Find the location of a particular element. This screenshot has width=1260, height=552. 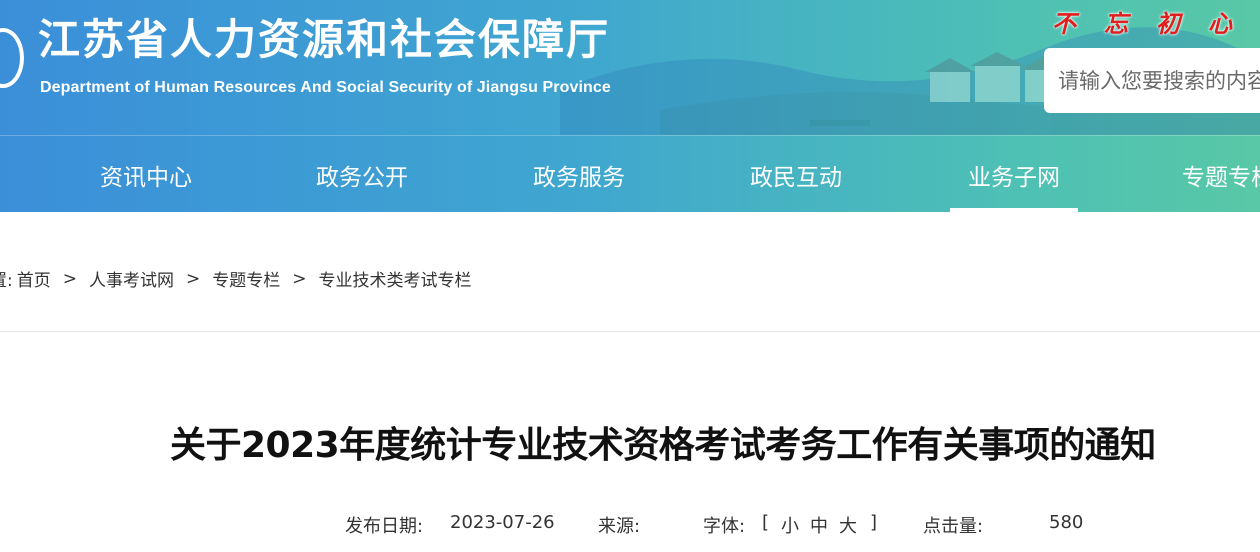

breadcrumb-special-topics: 专题专栏 is located at coordinates (246, 278).